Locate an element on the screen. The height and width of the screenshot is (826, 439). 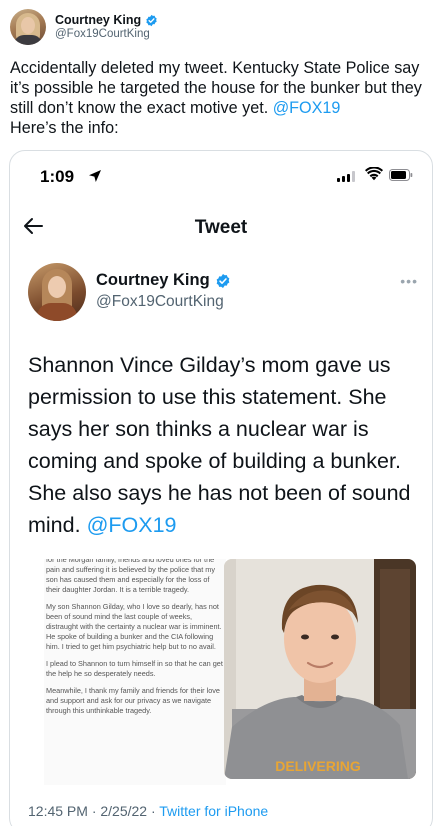
tweet-nav-bar: Tweet is located at coordinates (221, 228).